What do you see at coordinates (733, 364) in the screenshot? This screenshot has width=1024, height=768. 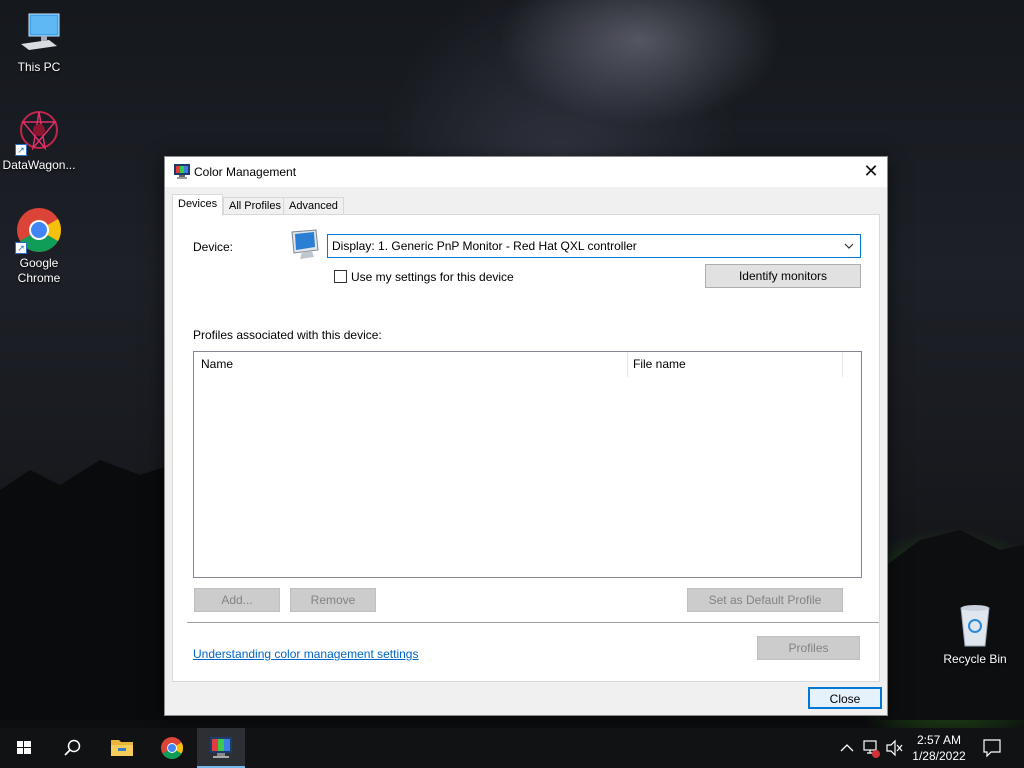 I see `column-header-file-name: File name` at bounding box center [733, 364].